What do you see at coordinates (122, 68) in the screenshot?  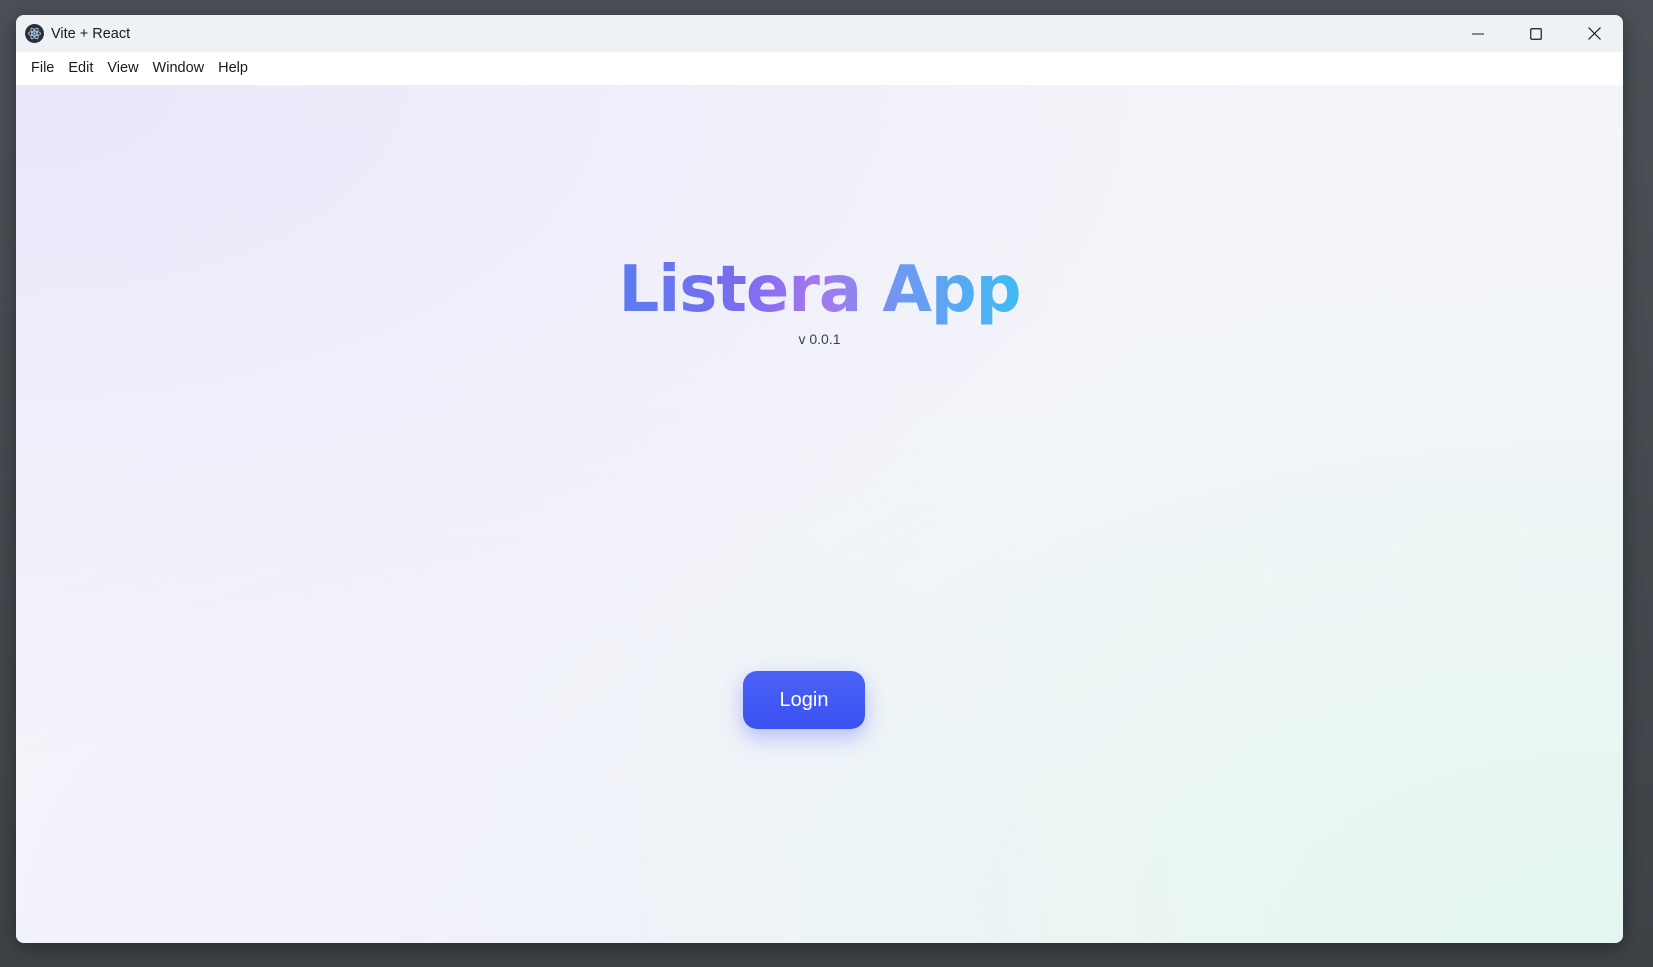 I see `menu-item-view: View` at bounding box center [122, 68].